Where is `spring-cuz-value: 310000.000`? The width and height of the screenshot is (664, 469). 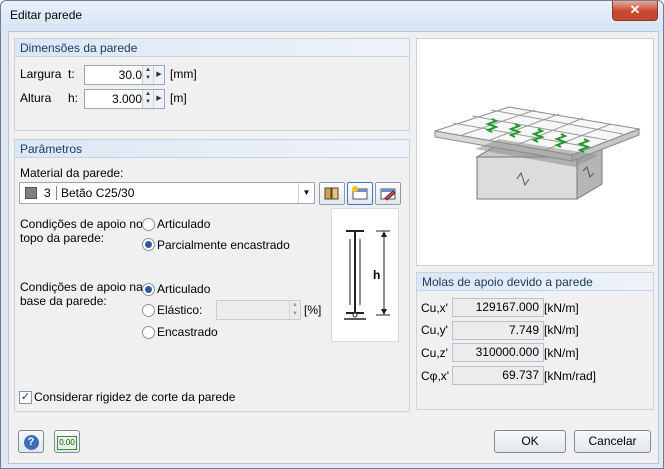 spring-cuz-value: 310000.000 is located at coordinates (498, 352).